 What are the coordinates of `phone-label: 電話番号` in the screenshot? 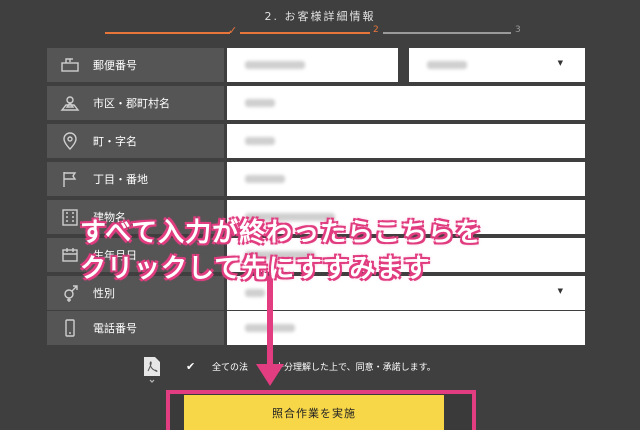 It's located at (135, 328).